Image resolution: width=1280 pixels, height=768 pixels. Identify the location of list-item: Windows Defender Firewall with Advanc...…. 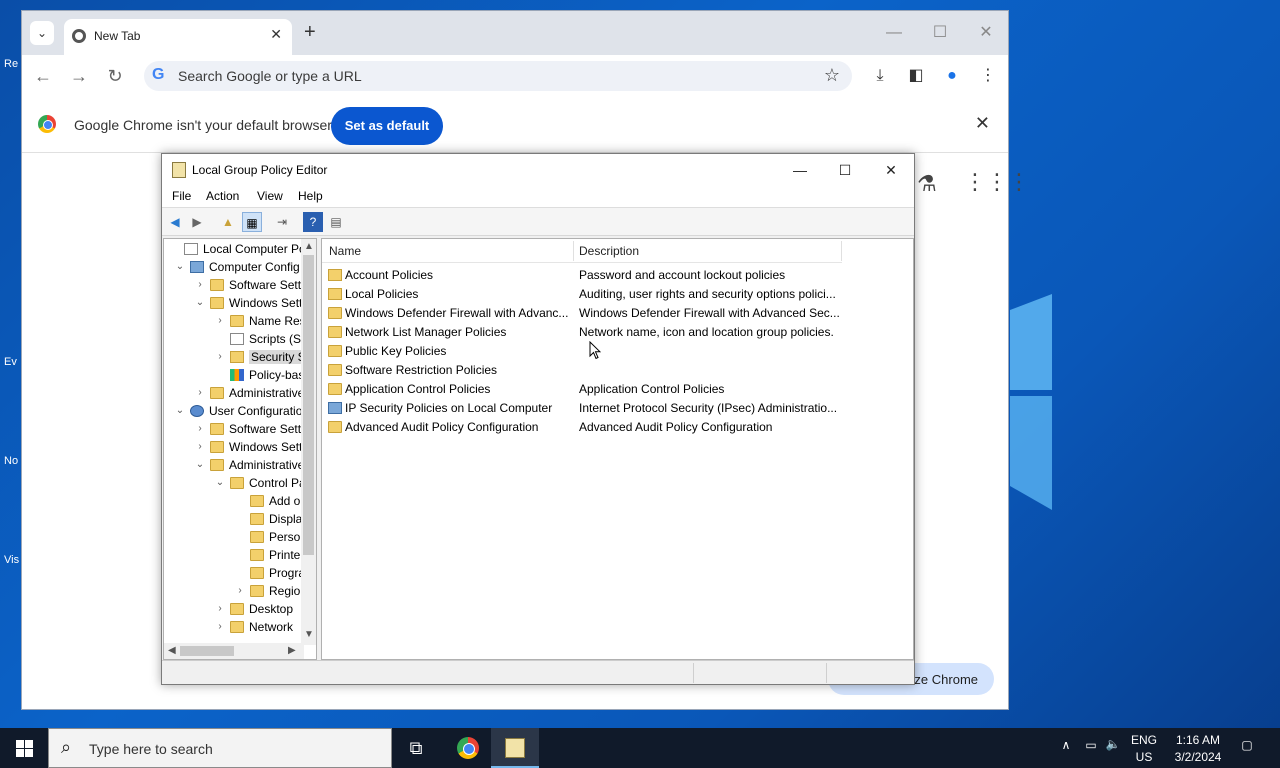
(582, 313).